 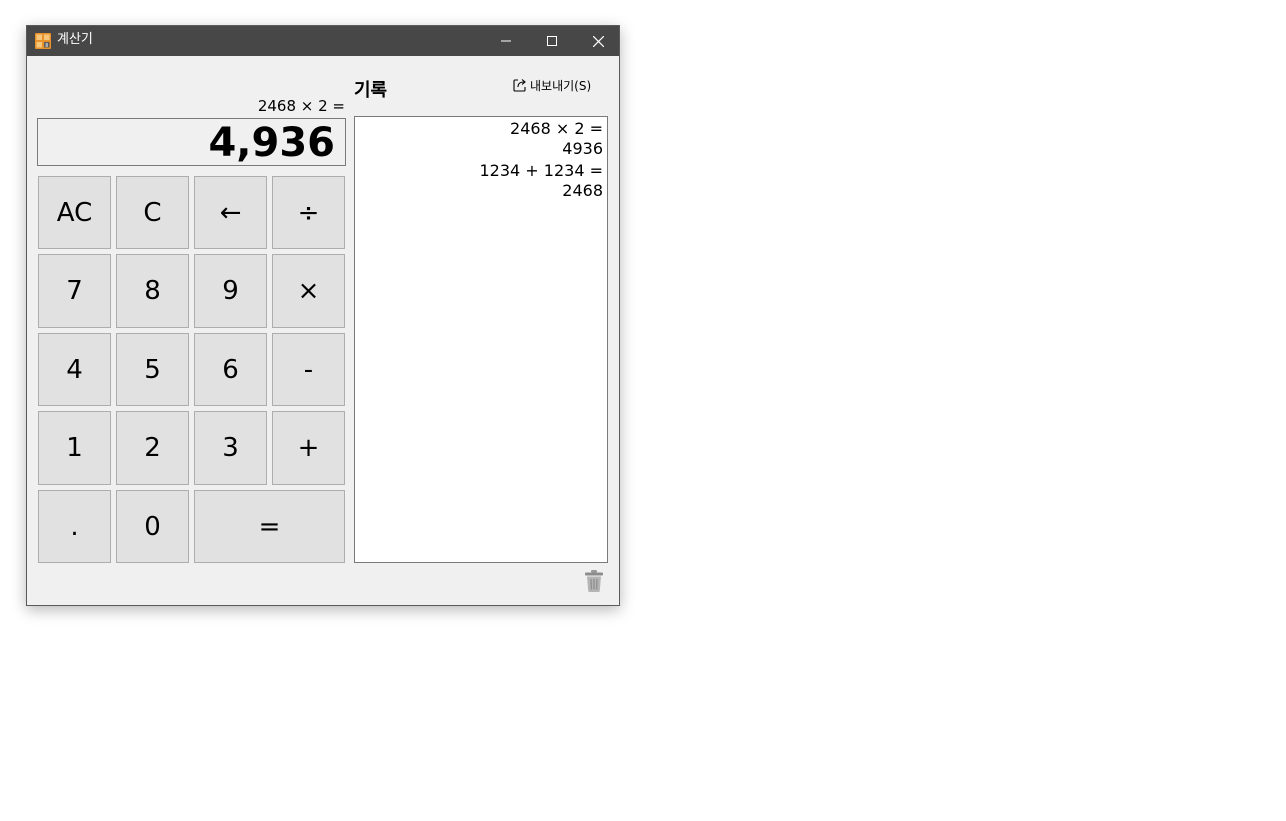 What do you see at coordinates (74, 369) in the screenshot?
I see `digit-4-button: 4` at bounding box center [74, 369].